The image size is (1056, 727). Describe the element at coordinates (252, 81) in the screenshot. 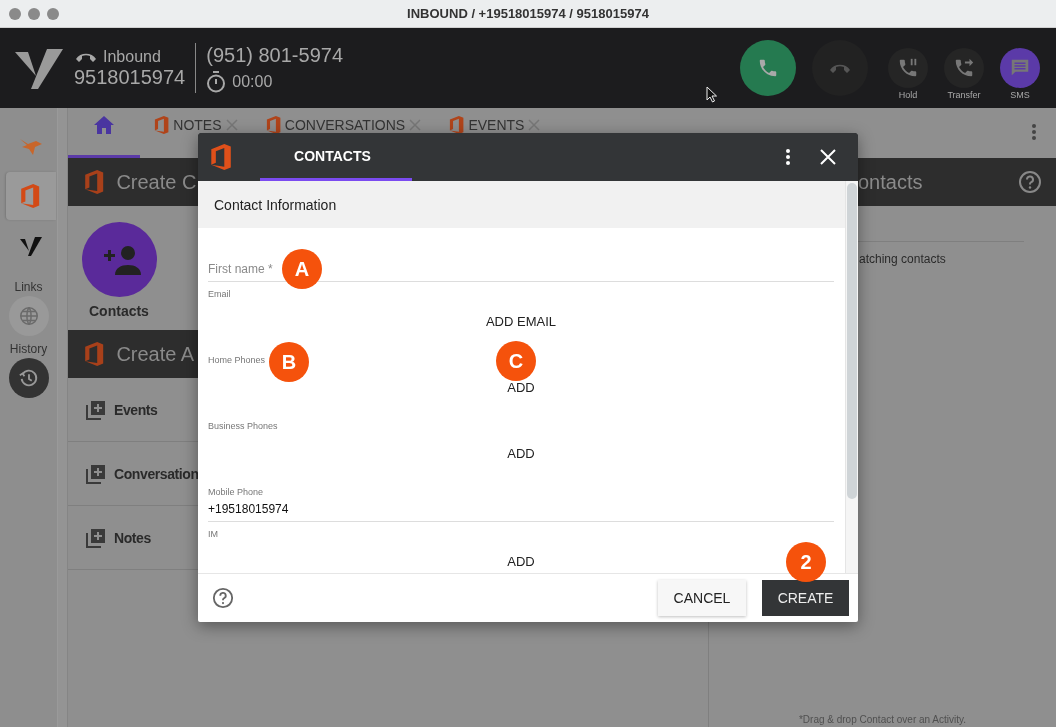

I see `call-timer: 00:00` at that location.